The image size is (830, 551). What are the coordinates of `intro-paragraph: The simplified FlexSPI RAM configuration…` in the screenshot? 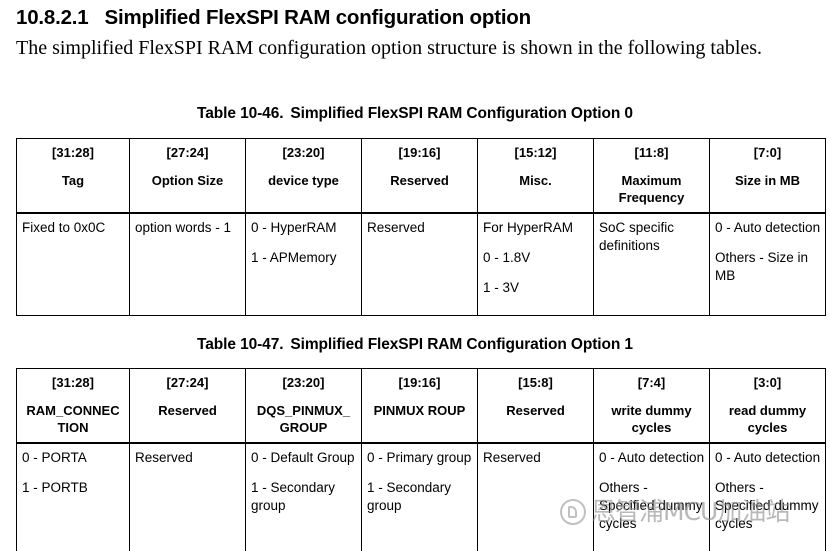 It's located at (389, 48).